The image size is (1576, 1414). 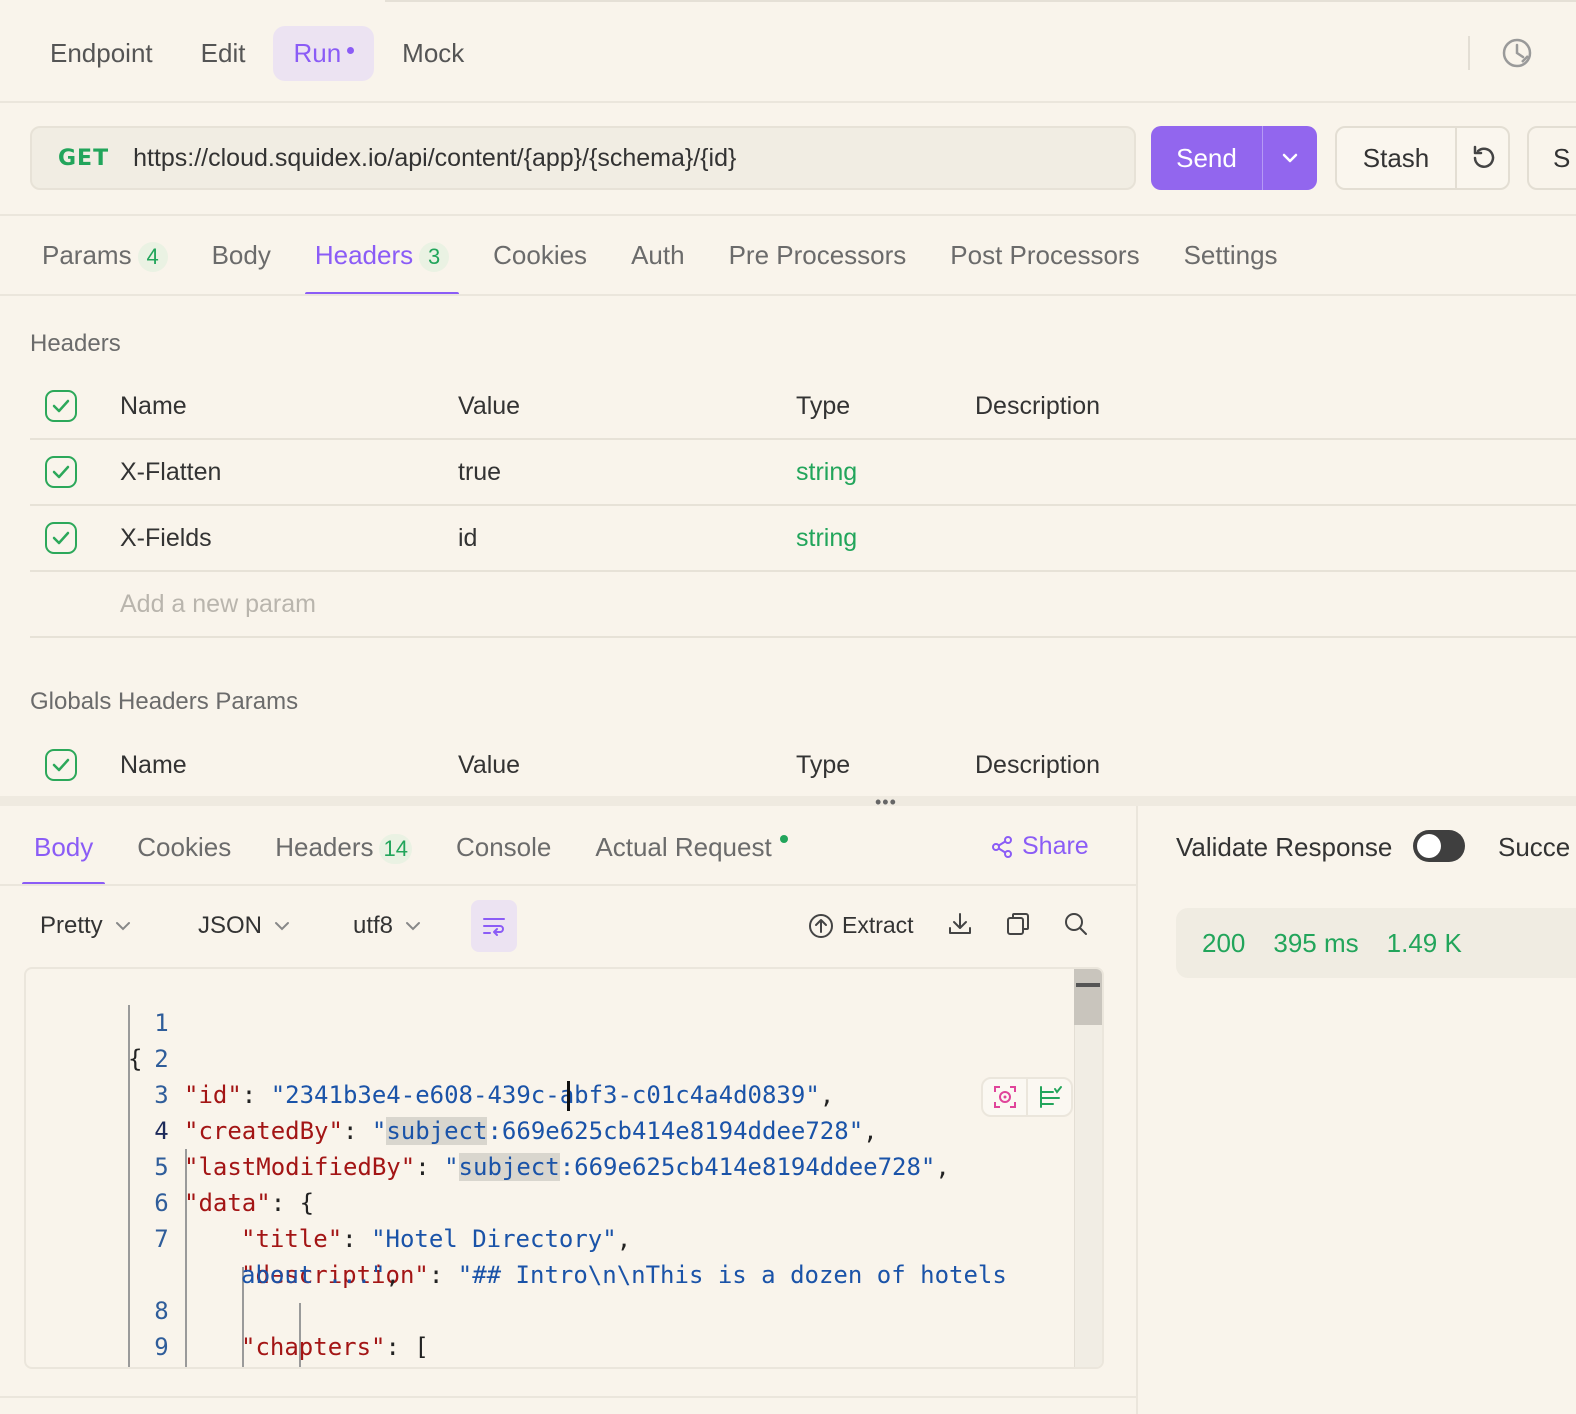 What do you see at coordinates (153, 405) in the screenshot?
I see `column-header-name: Name` at bounding box center [153, 405].